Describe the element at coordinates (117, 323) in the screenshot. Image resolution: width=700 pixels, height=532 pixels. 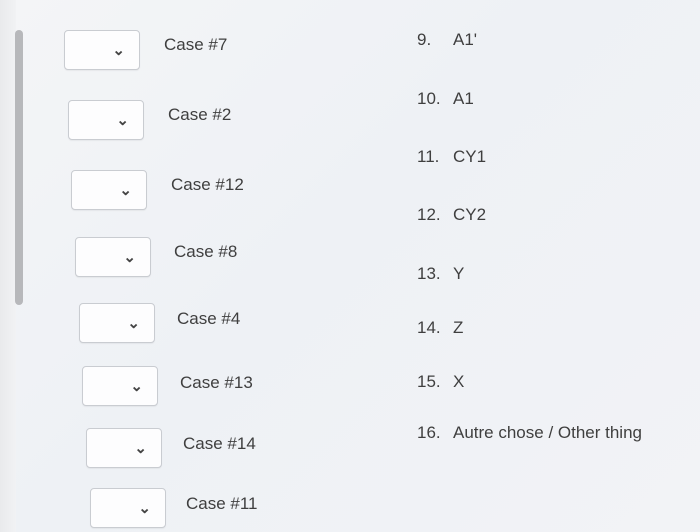
I see `case-dropdown-5: ⌄` at that location.